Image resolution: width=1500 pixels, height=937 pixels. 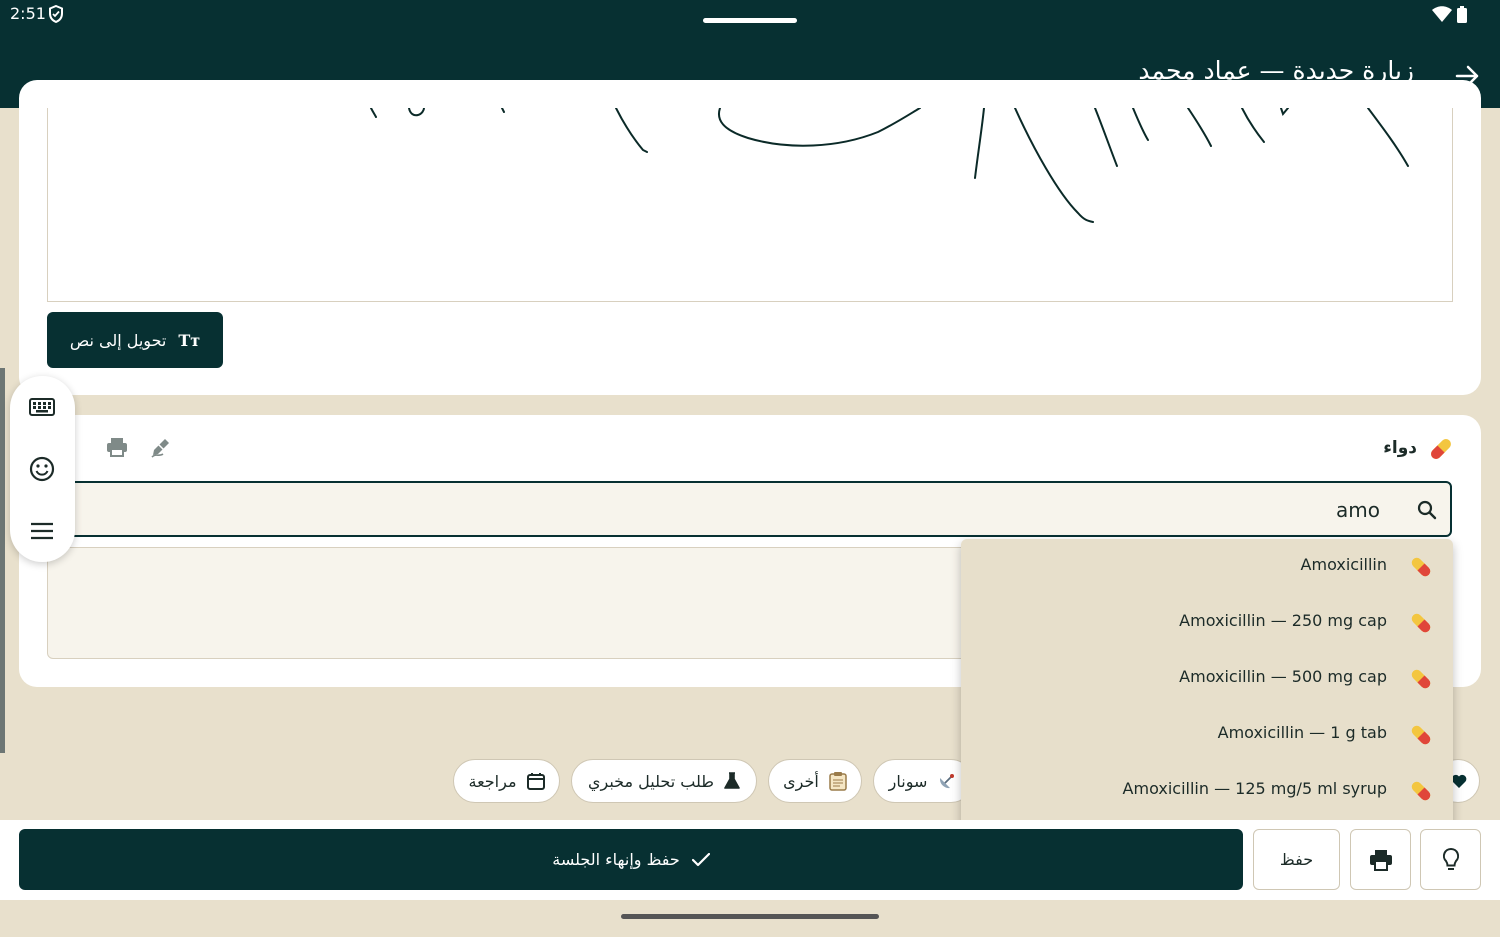 I want to click on suggestion-label: Amoxicillin, so click(x=1343, y=564).